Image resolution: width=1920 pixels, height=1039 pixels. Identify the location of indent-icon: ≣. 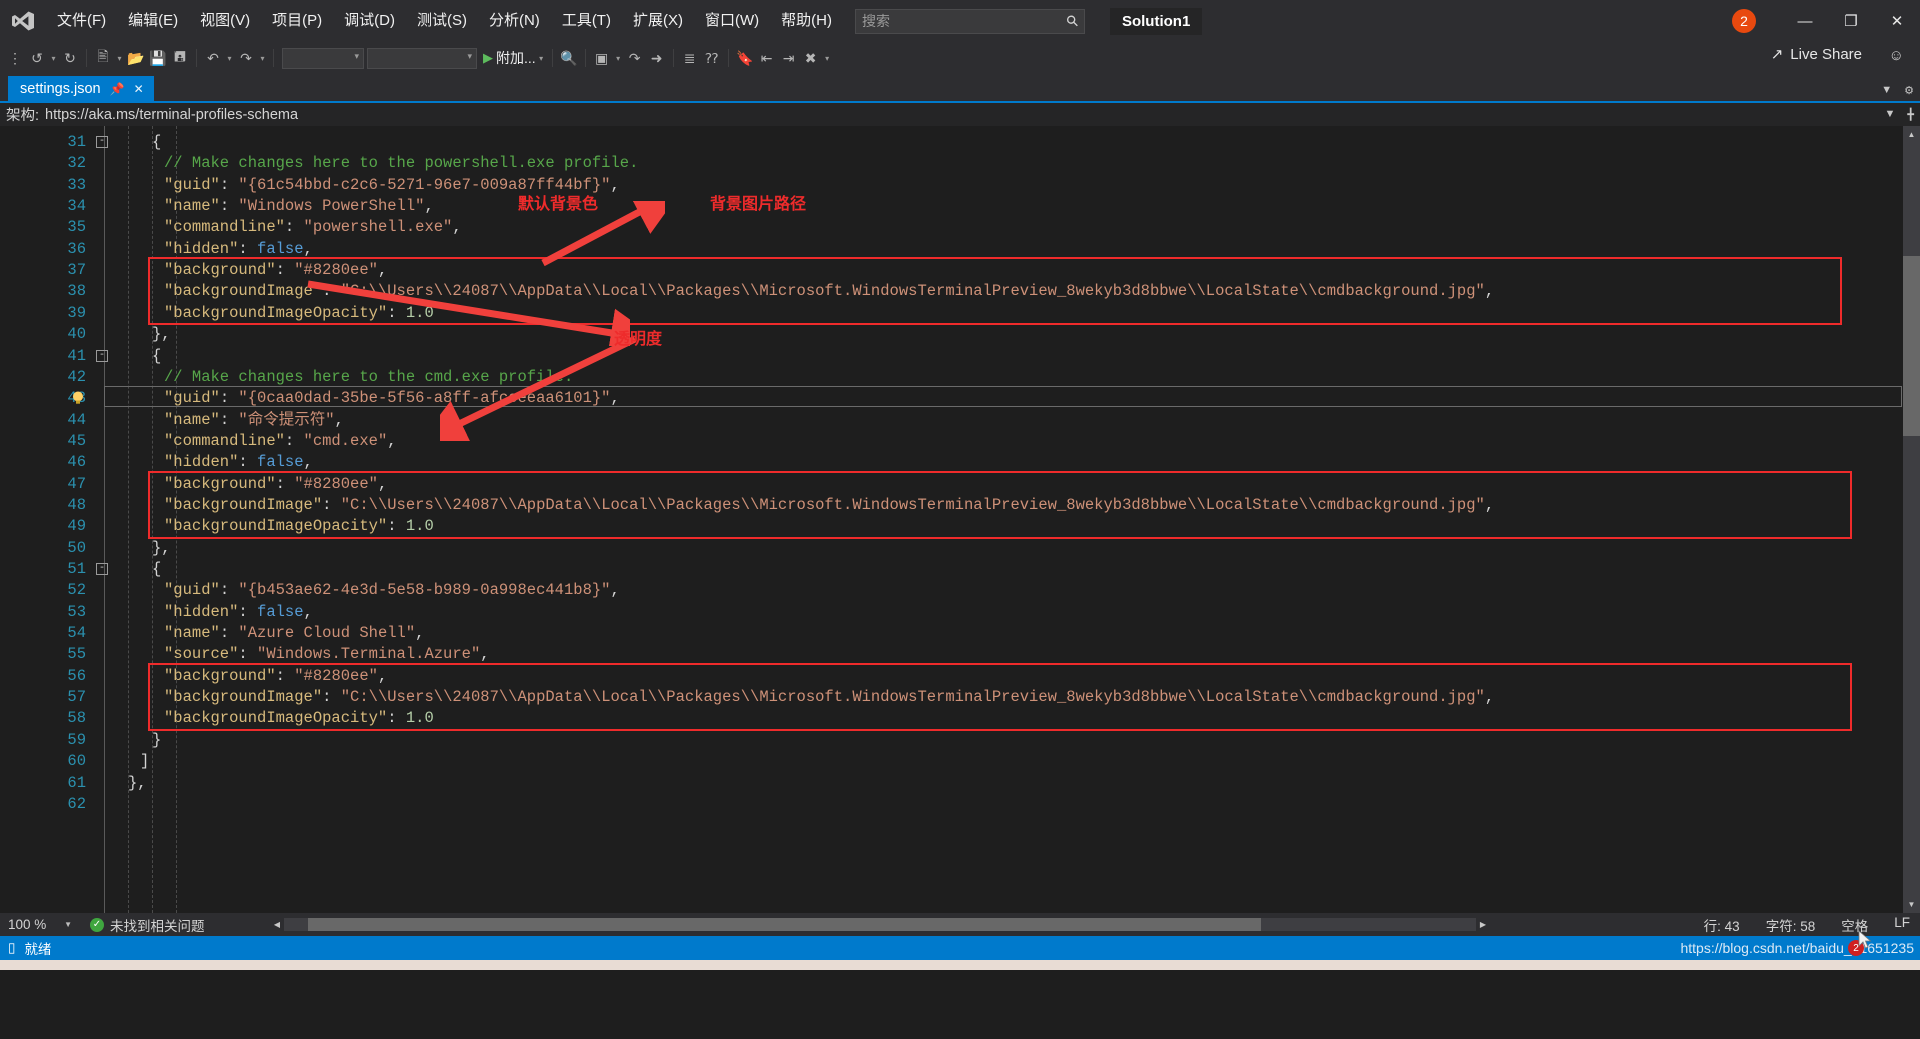
(690, 58).